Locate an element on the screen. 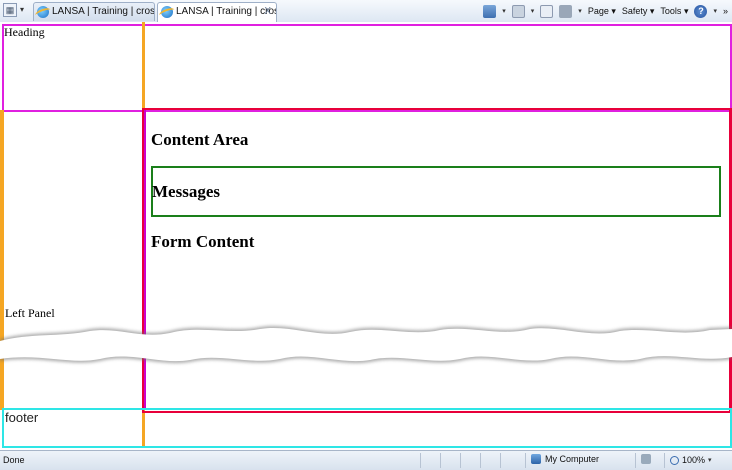  feeds-dropdown-icon: ▾ is located at coordinates (533, 11).